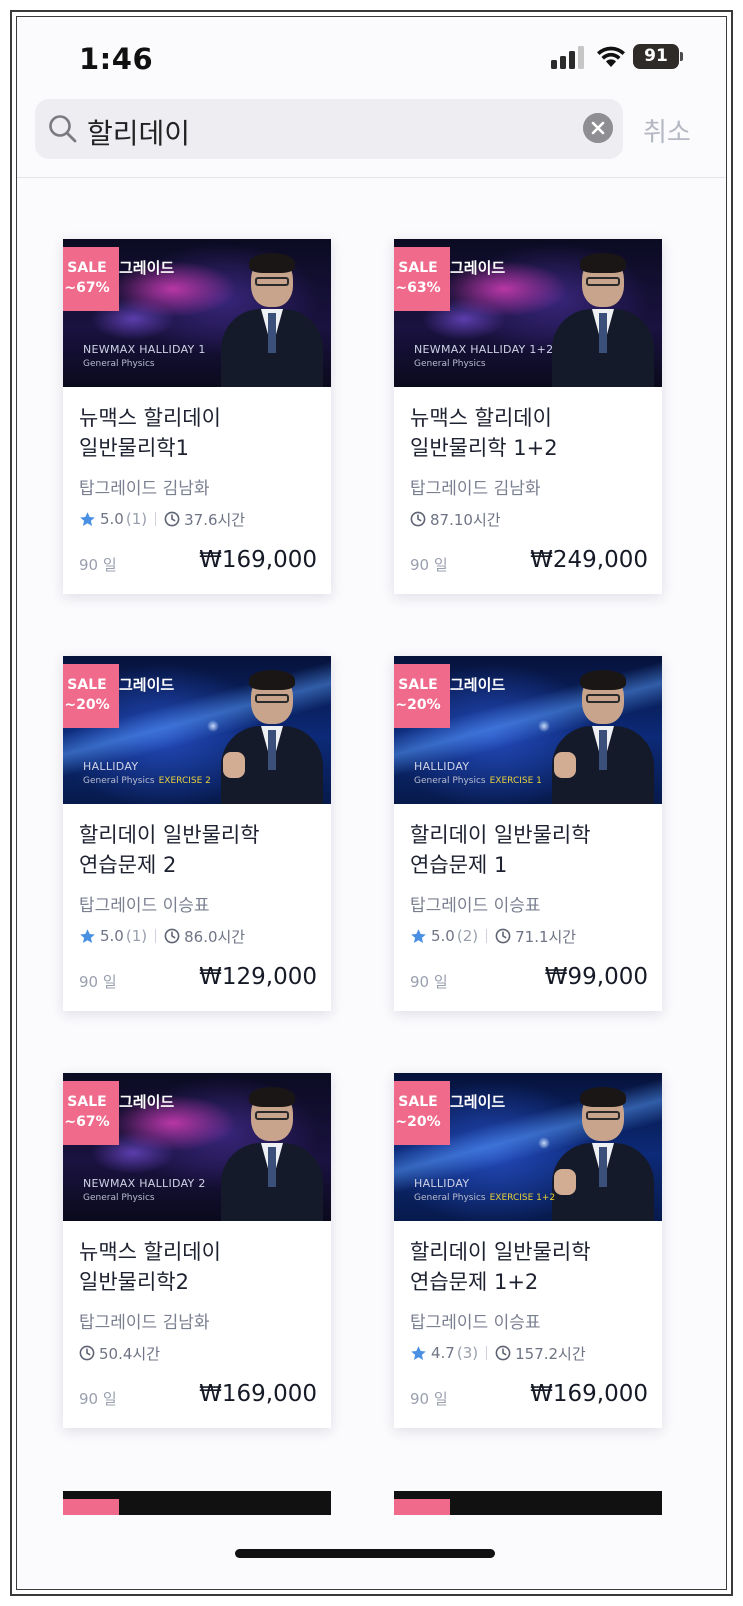 This screenshot has width=743, height=1606. Describe the element at coordinates (129, 1353) in the screenshot. I see `course-duration: 50.4시간` at that location.